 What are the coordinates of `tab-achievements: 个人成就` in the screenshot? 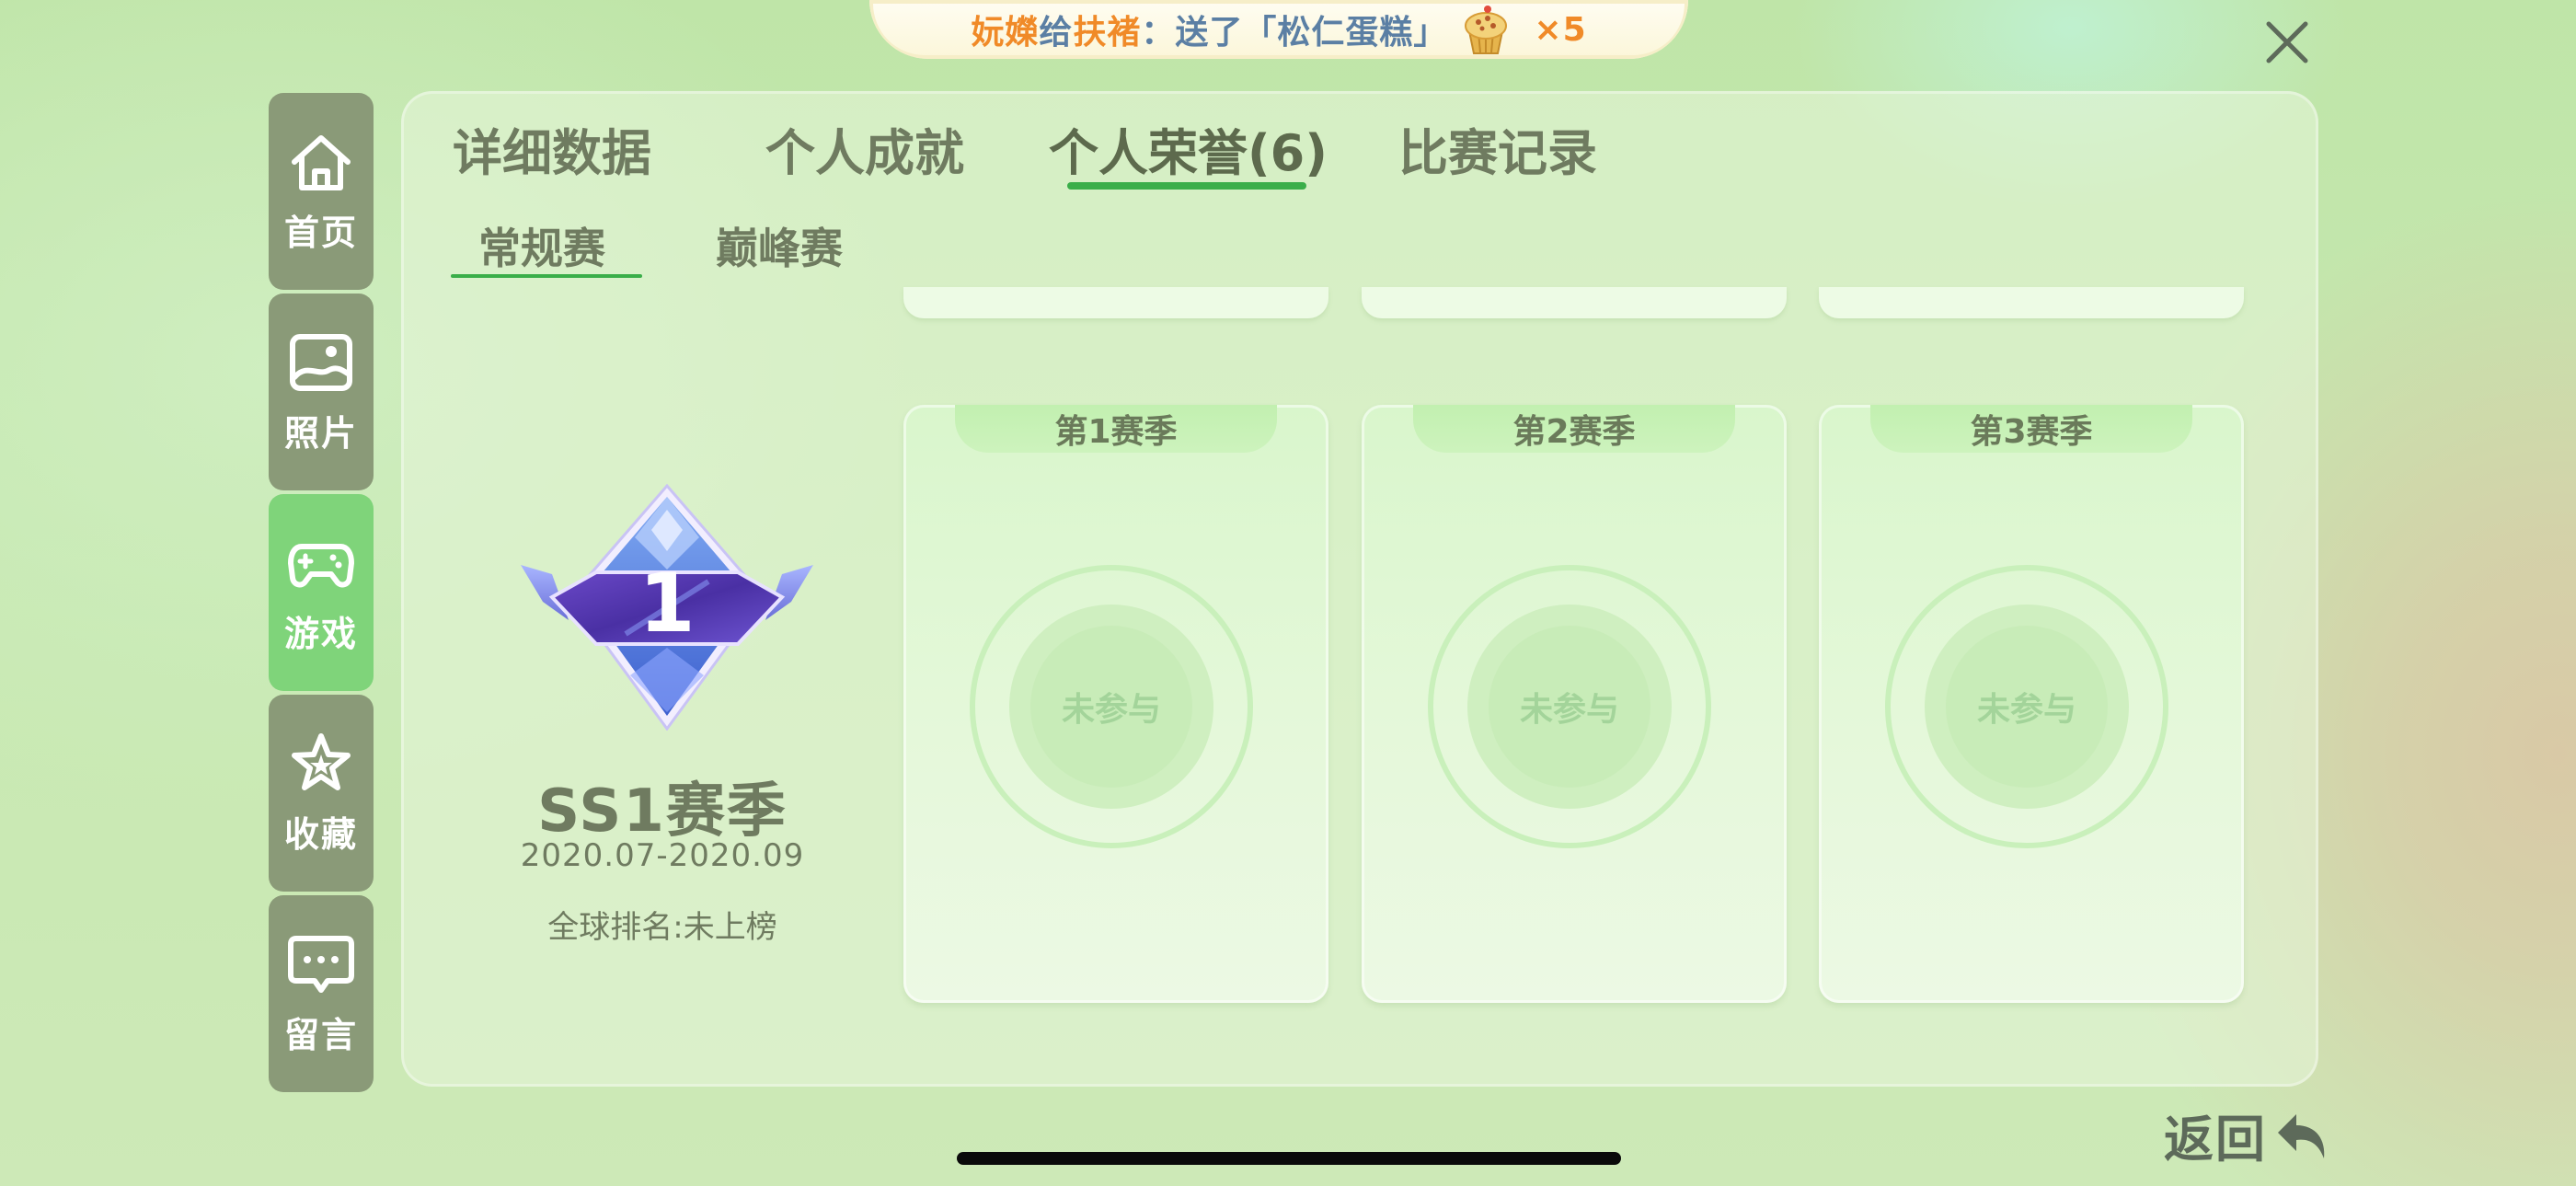 It's located at (864, 148).